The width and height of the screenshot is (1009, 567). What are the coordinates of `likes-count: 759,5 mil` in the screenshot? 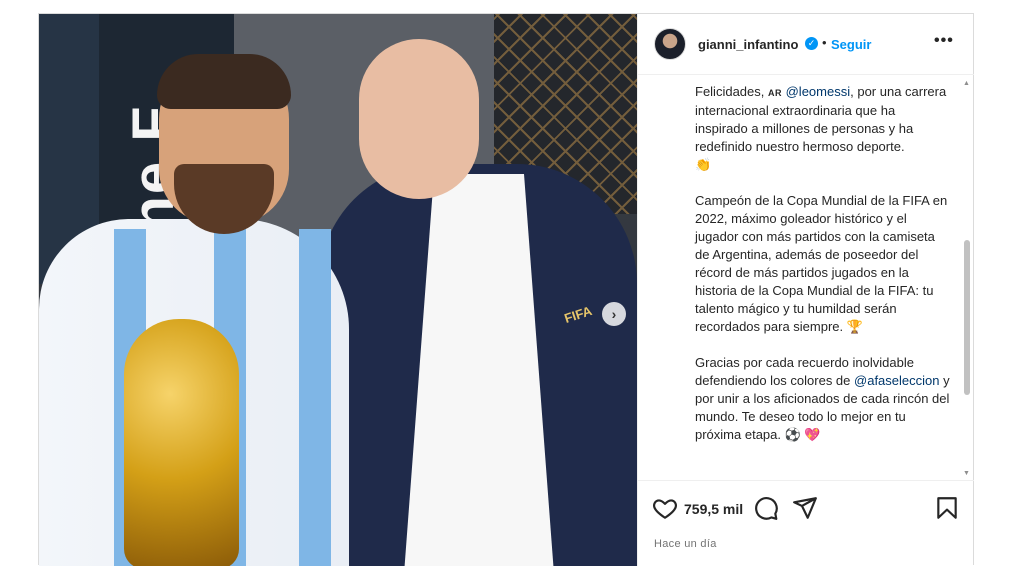 It's located at (713, 509).